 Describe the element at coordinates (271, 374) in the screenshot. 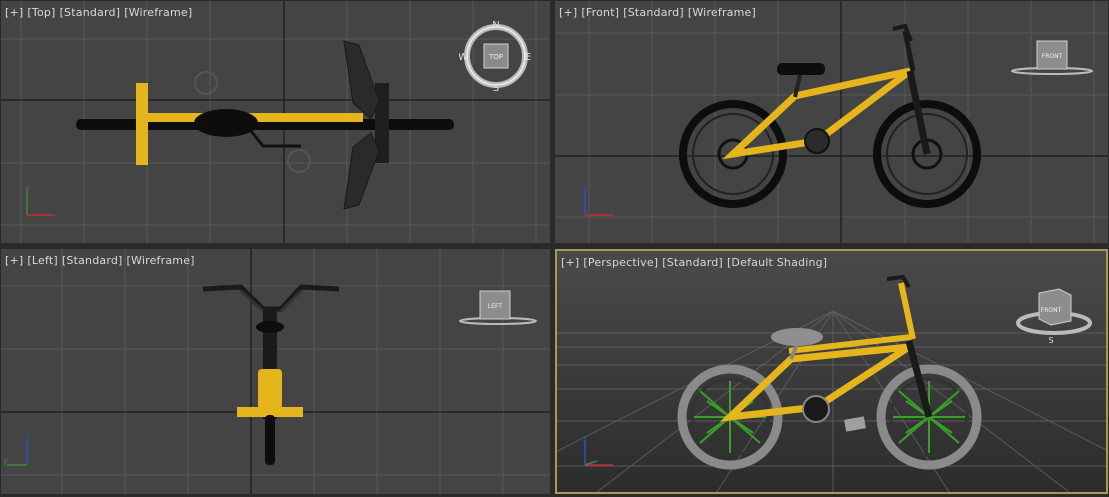

I see `bike-left-view` at that location.